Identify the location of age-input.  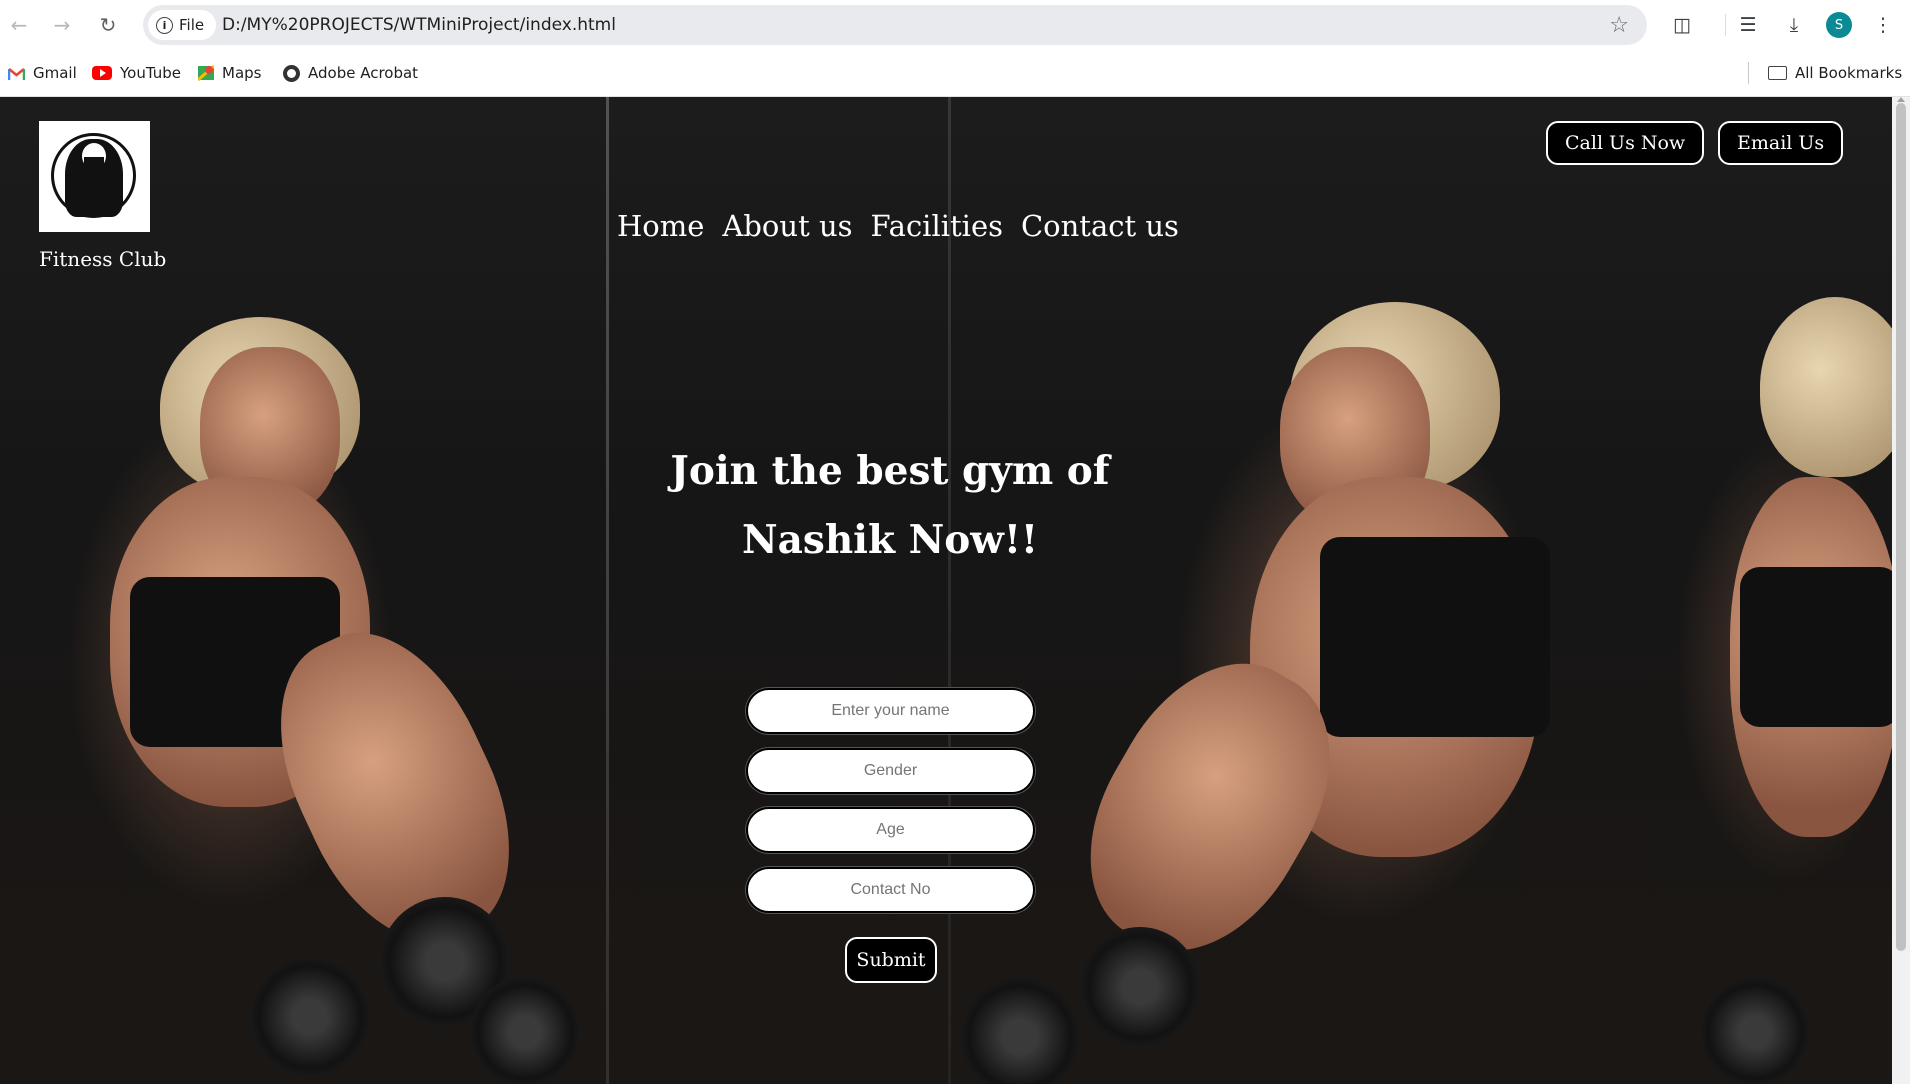
(890, 830).